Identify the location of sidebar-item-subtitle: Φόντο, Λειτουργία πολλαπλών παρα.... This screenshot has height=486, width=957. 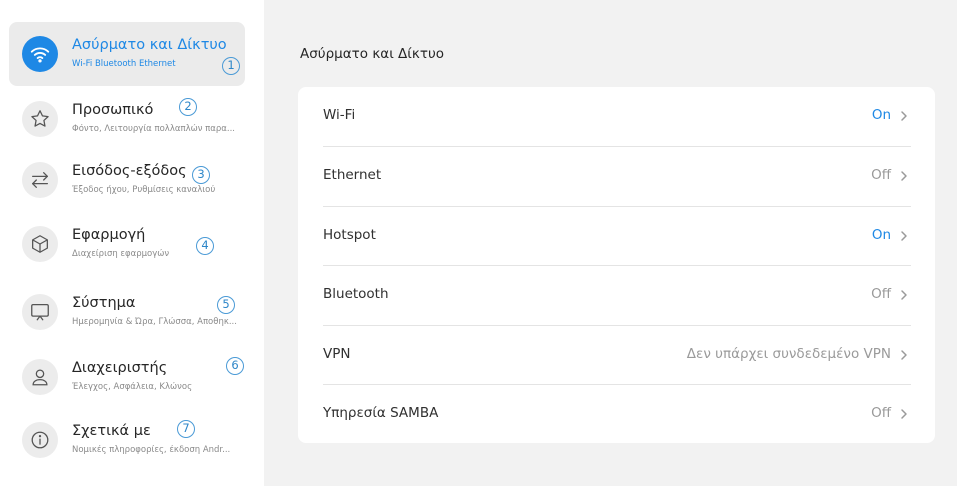
(154, 129).